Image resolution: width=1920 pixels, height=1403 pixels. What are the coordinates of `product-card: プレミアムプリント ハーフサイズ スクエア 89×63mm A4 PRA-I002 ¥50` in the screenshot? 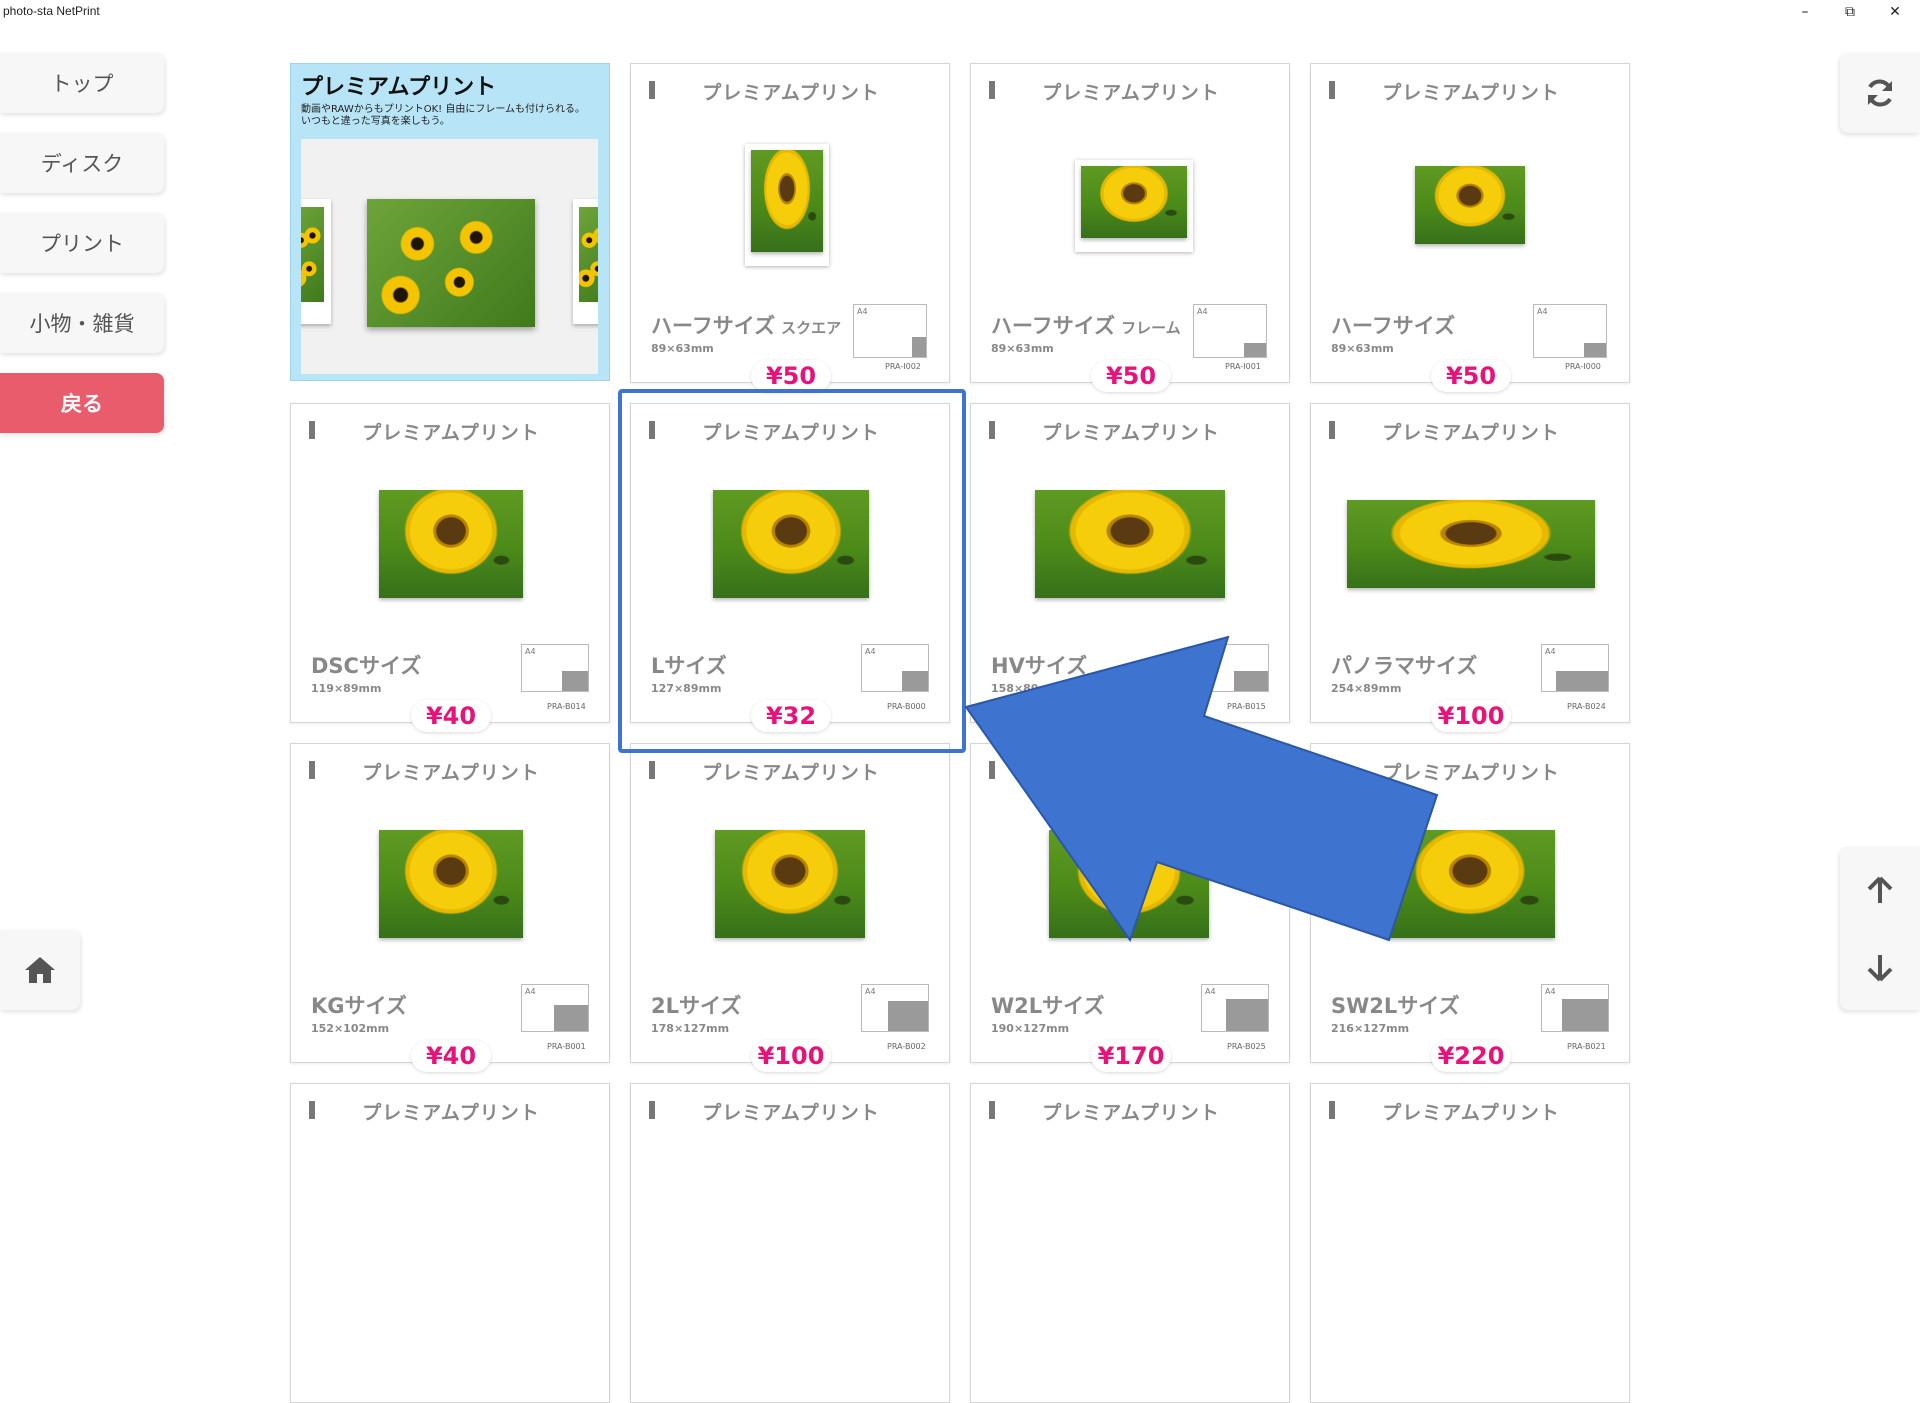 It's located at (790, 227).